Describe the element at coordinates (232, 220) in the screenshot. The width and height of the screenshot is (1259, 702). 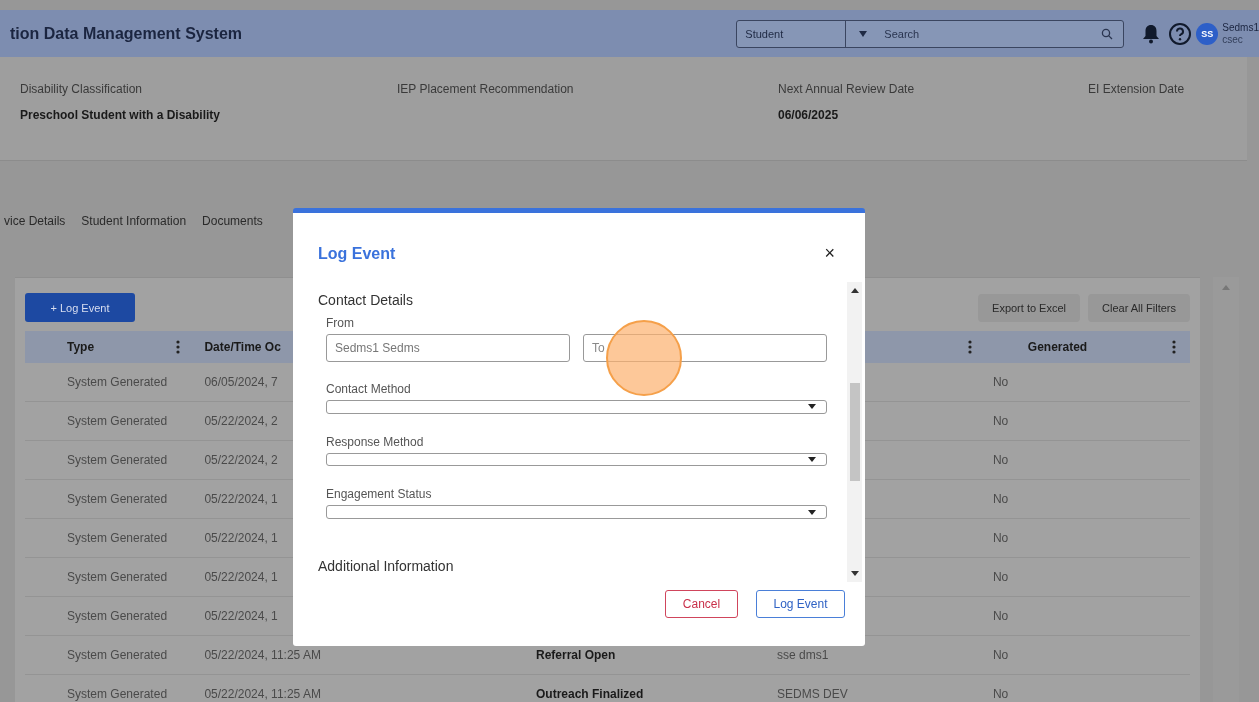
I see `tab: Documents` at that location.